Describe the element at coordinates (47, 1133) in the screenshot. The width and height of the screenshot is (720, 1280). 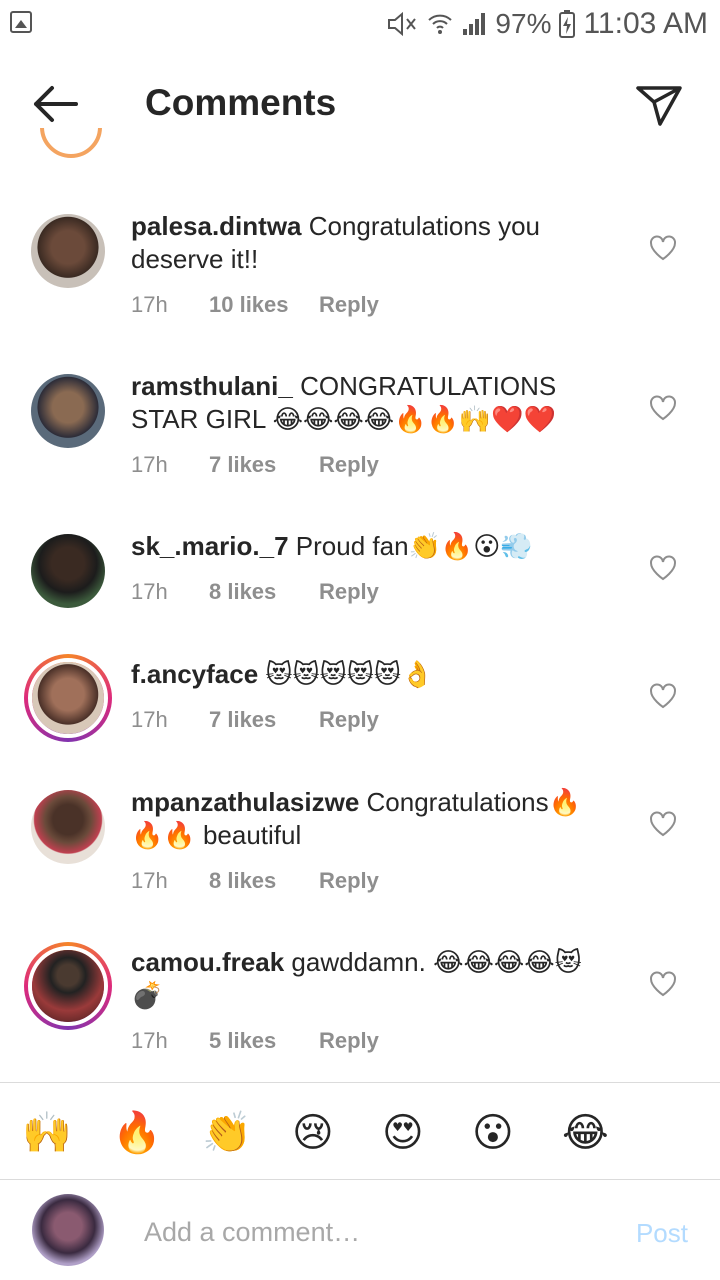
I see `emoji-raising-hands: 🙌` at that location.